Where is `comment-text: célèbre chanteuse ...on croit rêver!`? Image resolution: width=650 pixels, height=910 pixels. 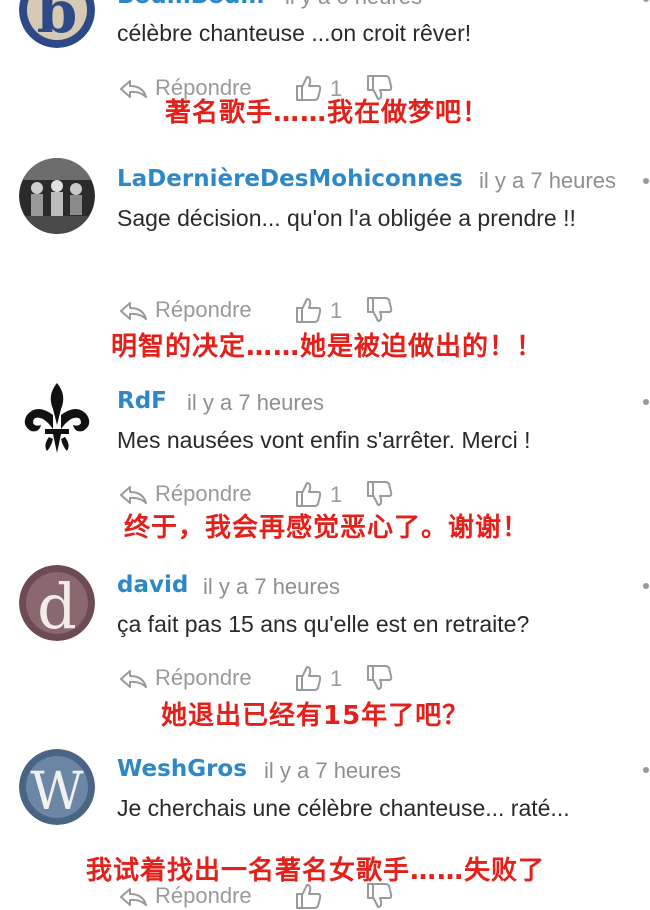
comment-text: célèbre chanteuse ...on croit rêver! is located at coordinates (294, 33).